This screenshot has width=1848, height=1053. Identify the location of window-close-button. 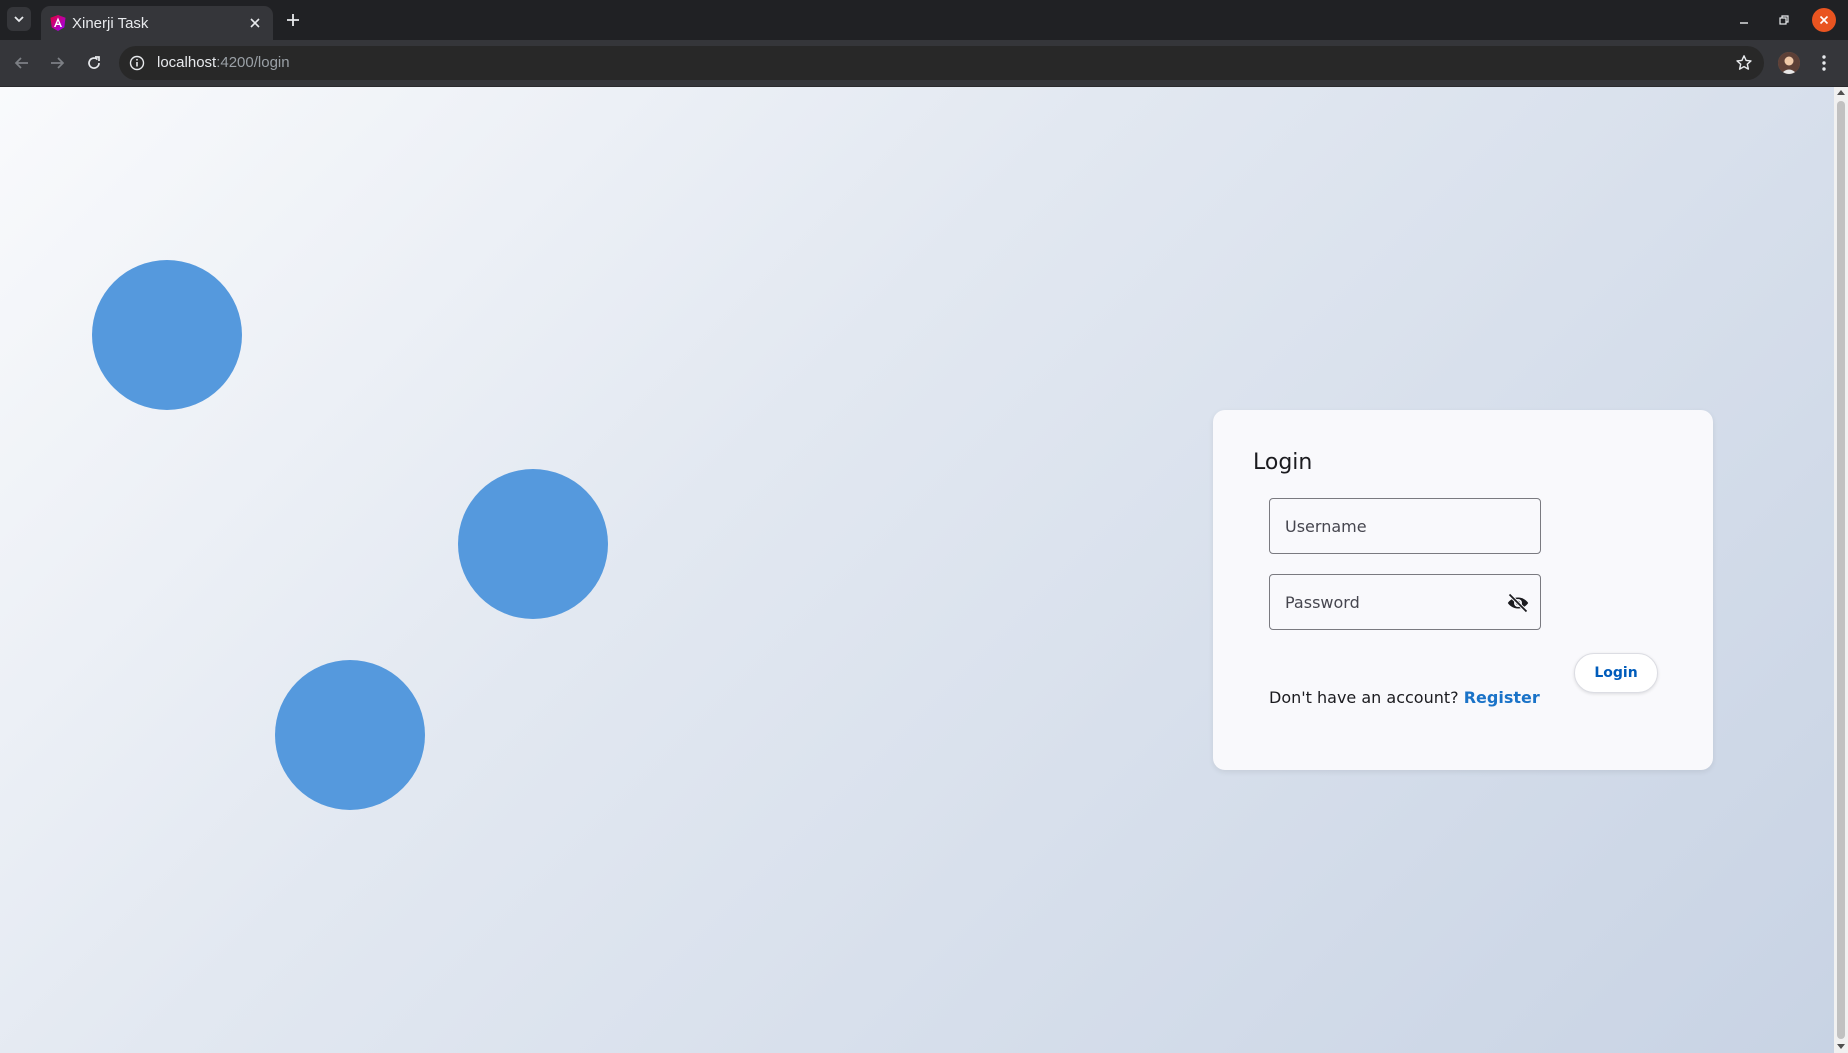
(1824, 20).